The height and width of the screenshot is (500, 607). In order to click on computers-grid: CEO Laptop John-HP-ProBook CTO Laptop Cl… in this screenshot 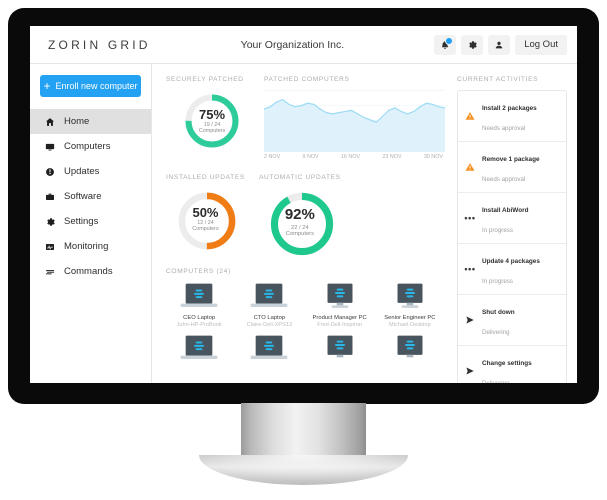, I will do `click(309, 323)`.